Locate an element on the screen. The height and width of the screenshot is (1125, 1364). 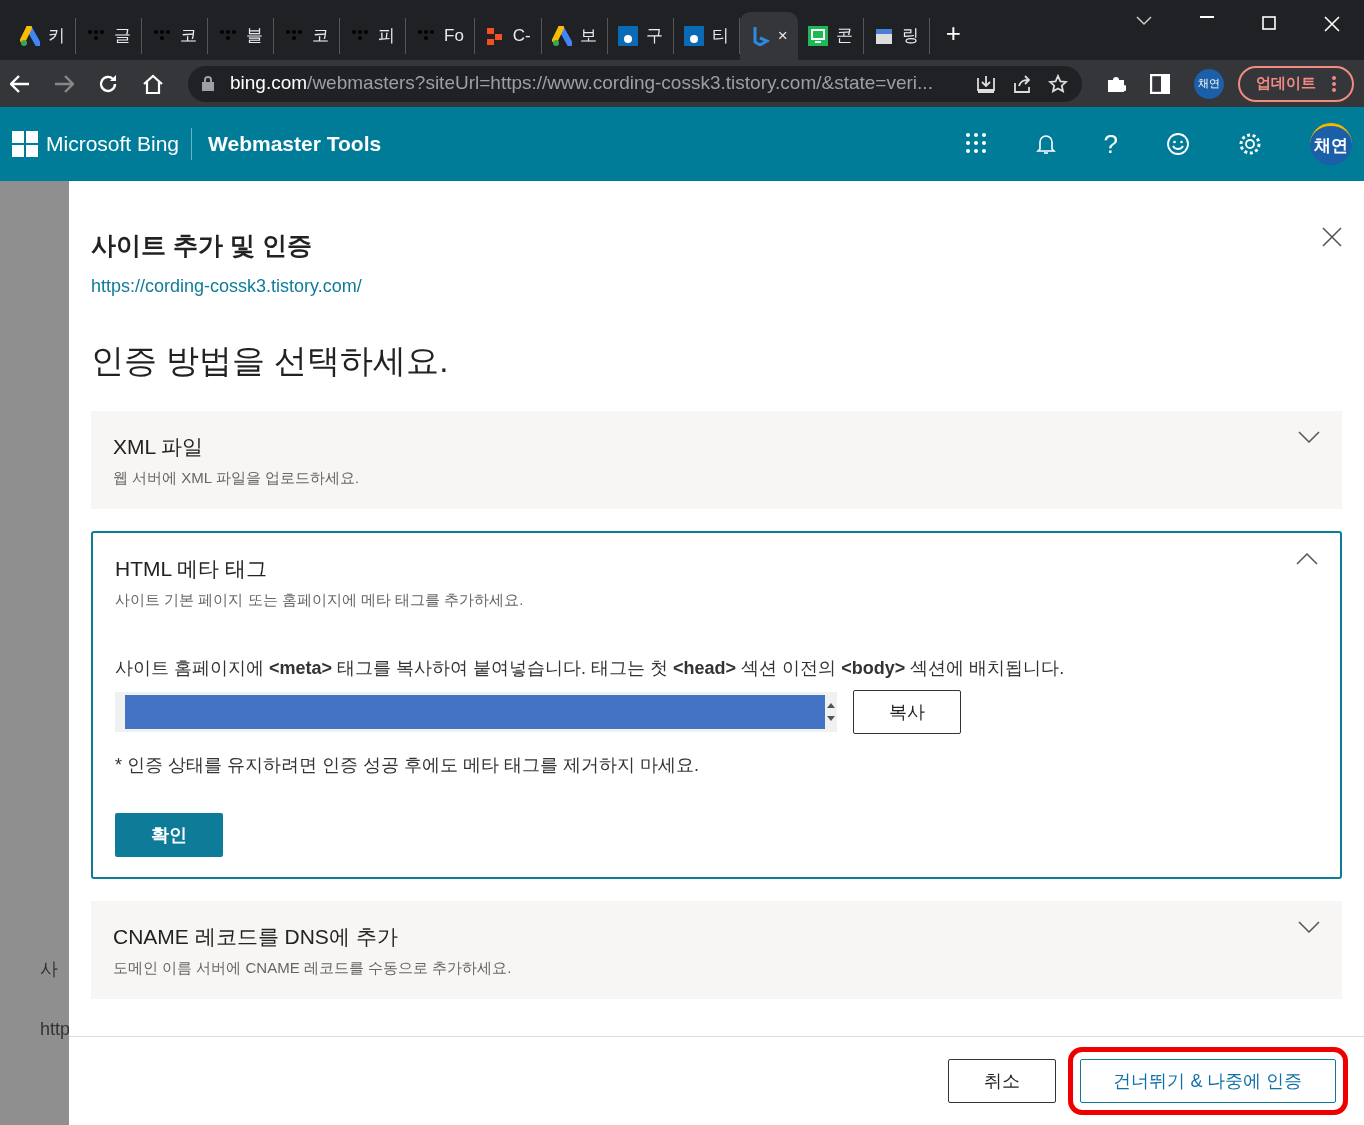
browser-tab: Fo is located at coordinates (440, 36).